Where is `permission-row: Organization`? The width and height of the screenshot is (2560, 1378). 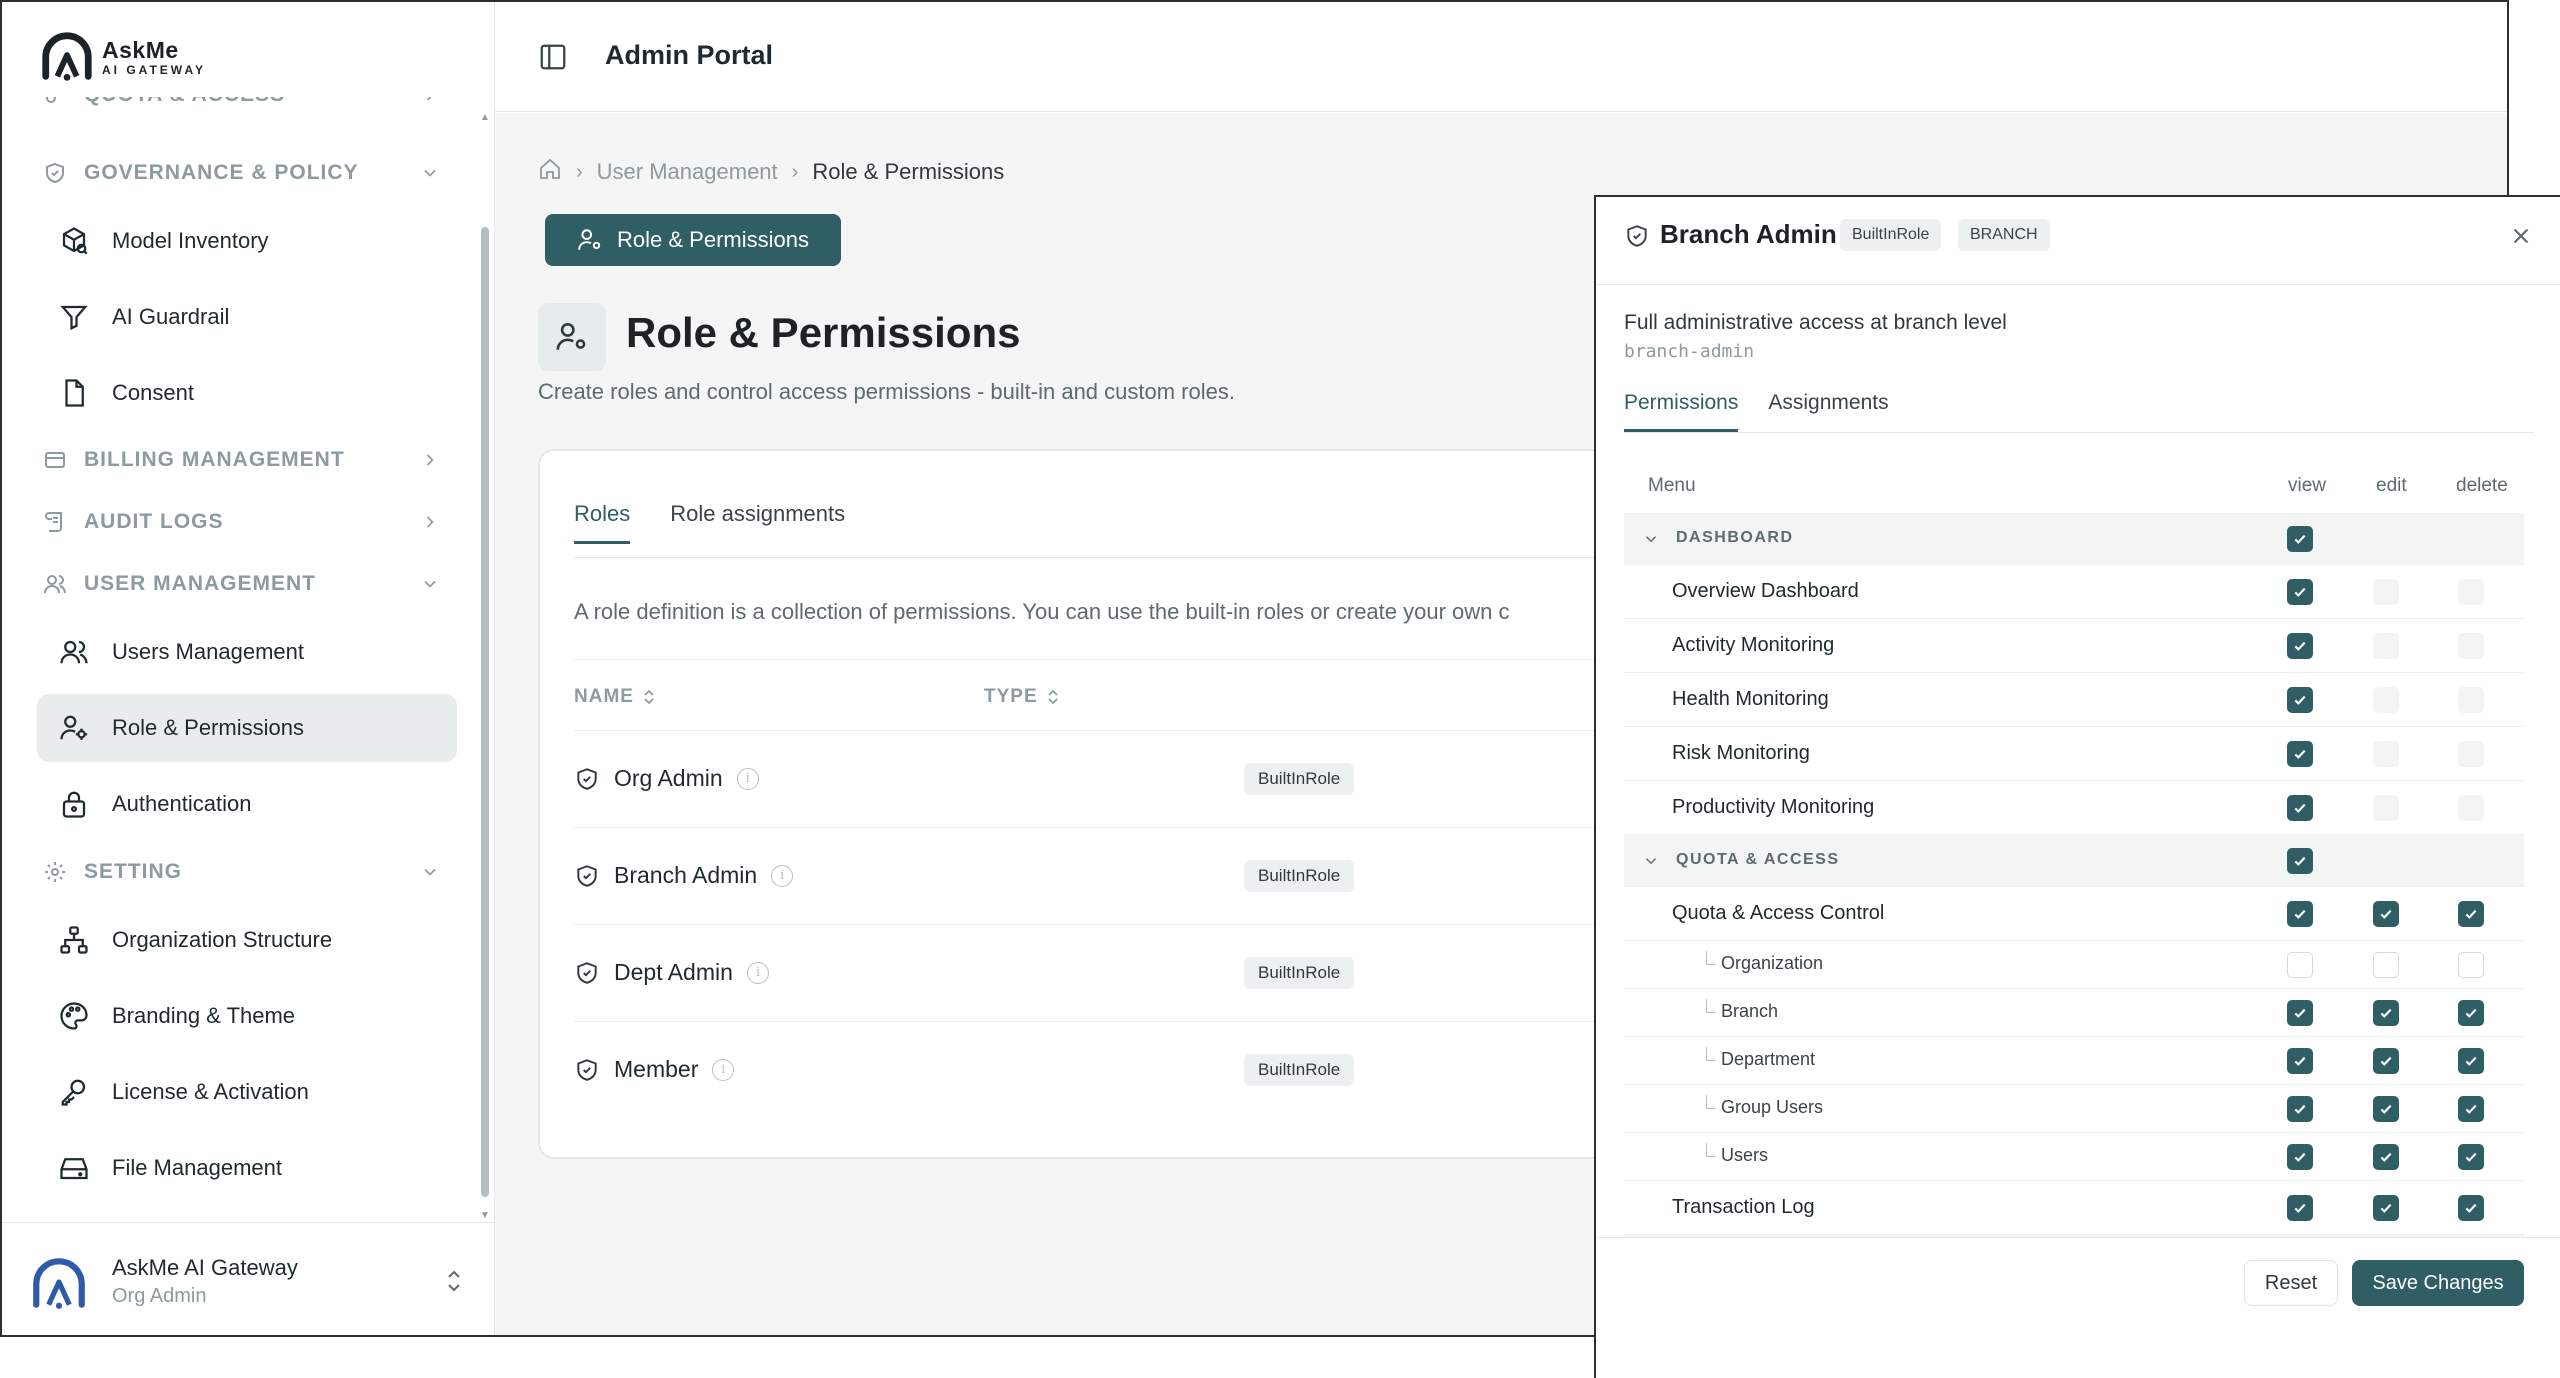 permission-row: Organization is located at coordinates (2074, 965).